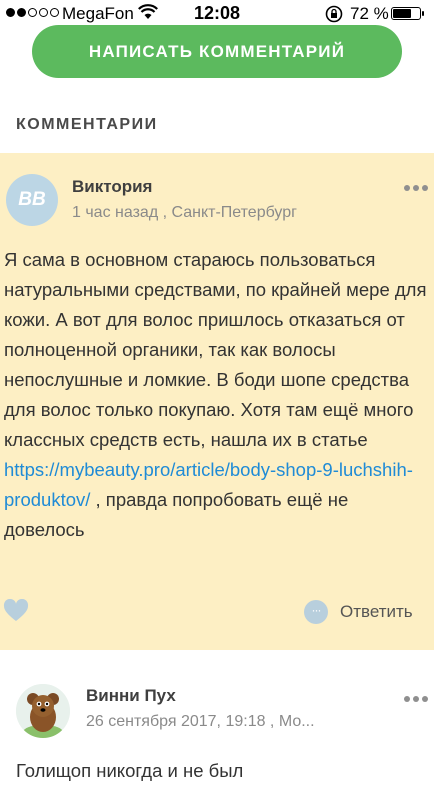  I want to click on wifi-icon, so click(148, 14).